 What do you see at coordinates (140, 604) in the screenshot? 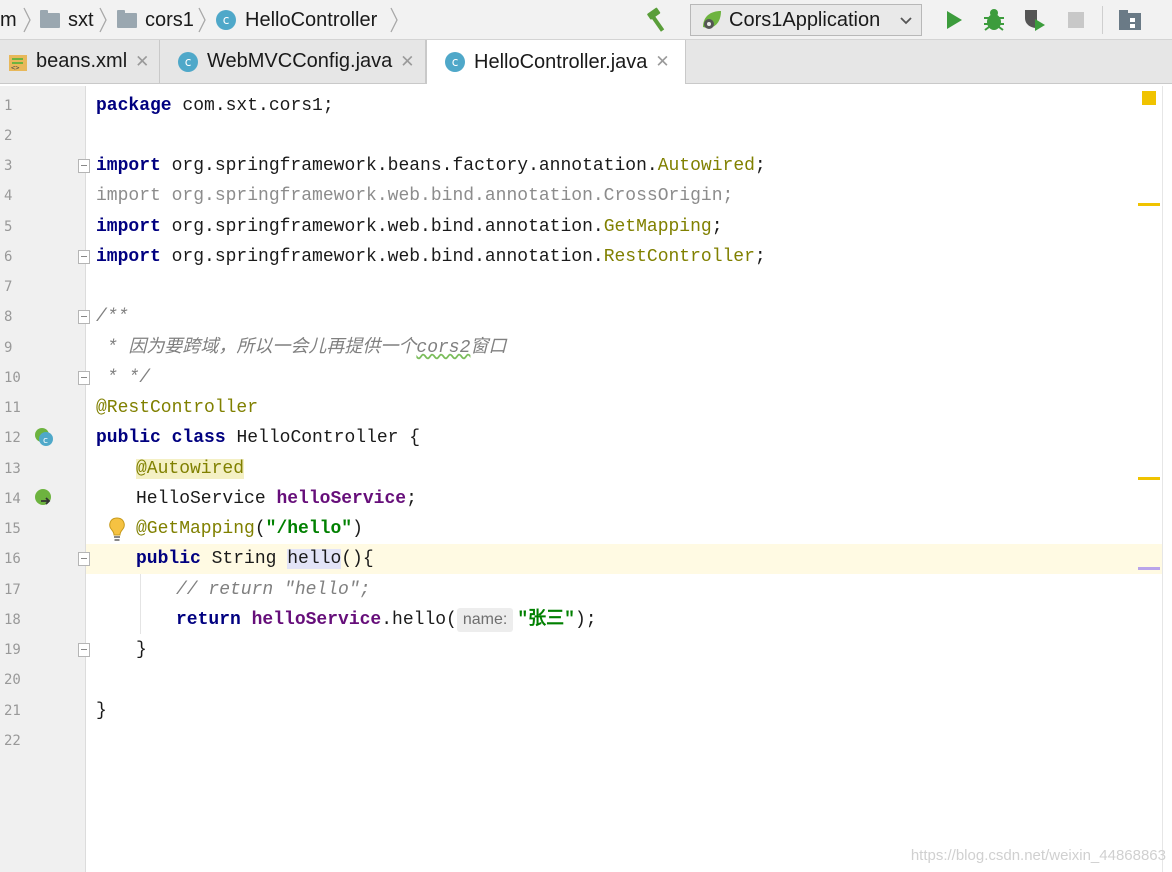
I see `indent-guide` at bounding box center [140, 604].